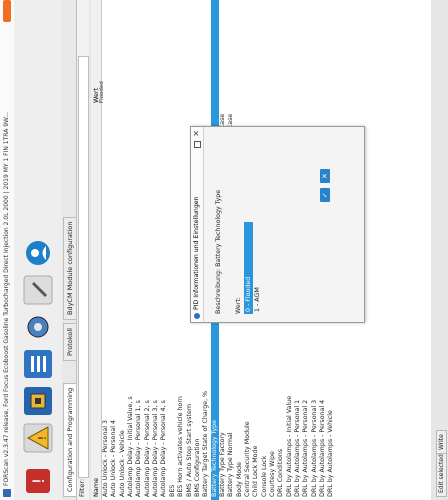 The width and height of the screenshot is (448, 500). What do you see at coordinates (239, 479) in the screenshot?
I see `row-name: Body Mode` at bounding box center [239, 479].